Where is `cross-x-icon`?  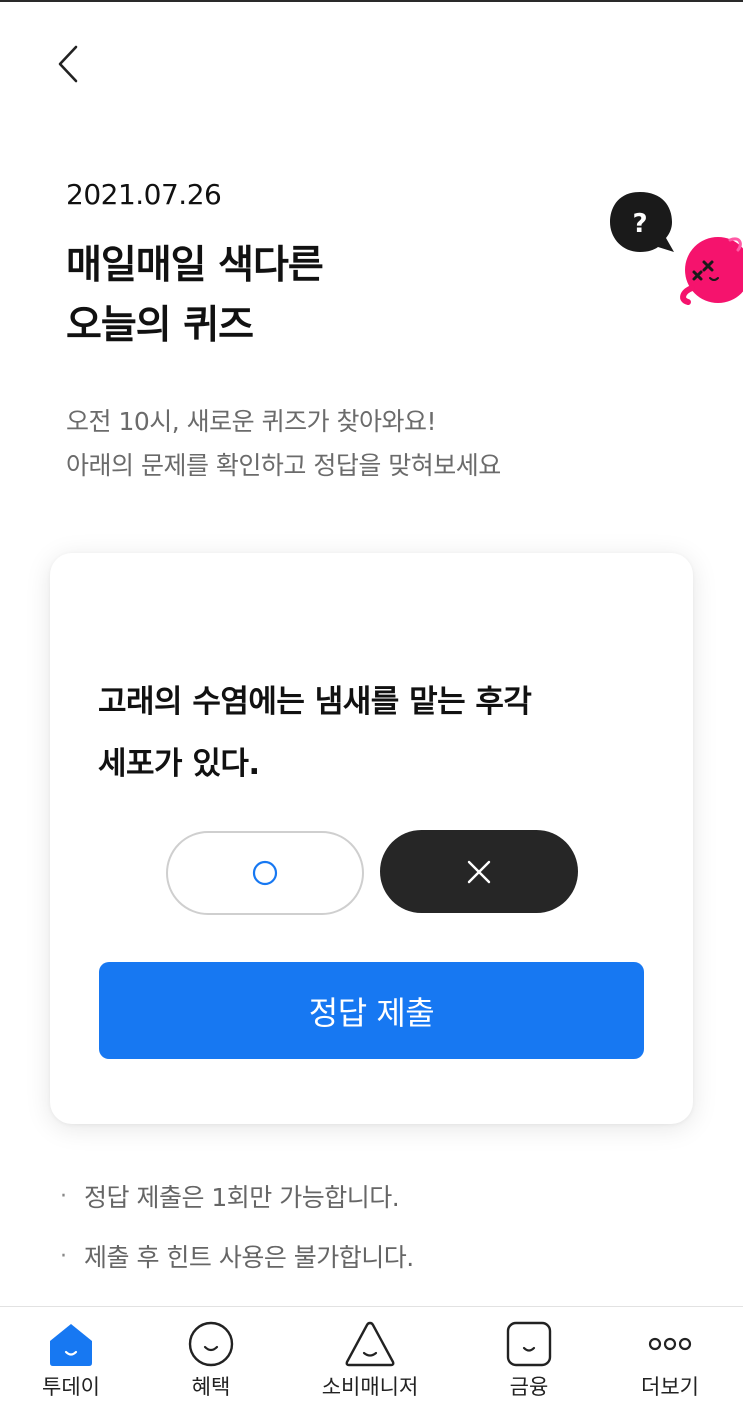 cross-x-icon is located at coordinates (479, 871).